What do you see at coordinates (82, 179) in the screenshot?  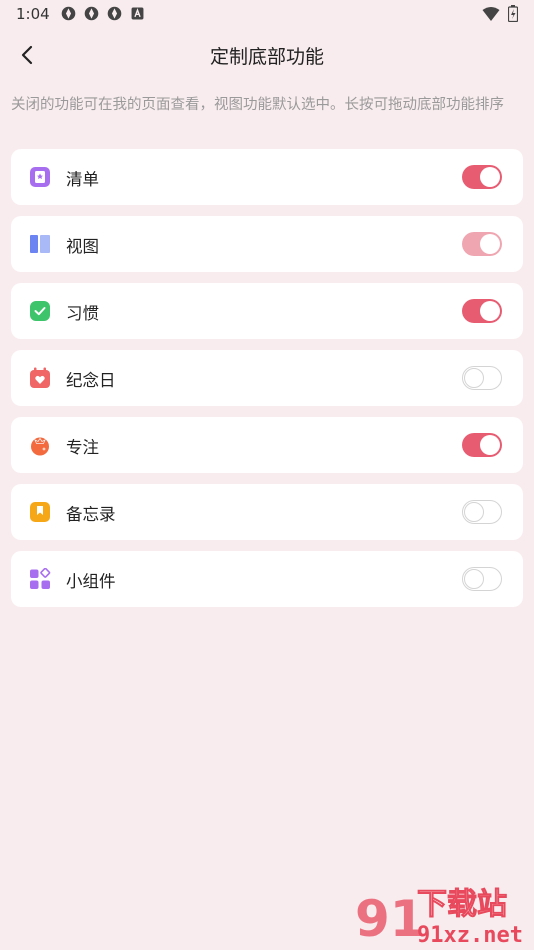 I see `item-label: 清单` at bounding box center [82, 179].